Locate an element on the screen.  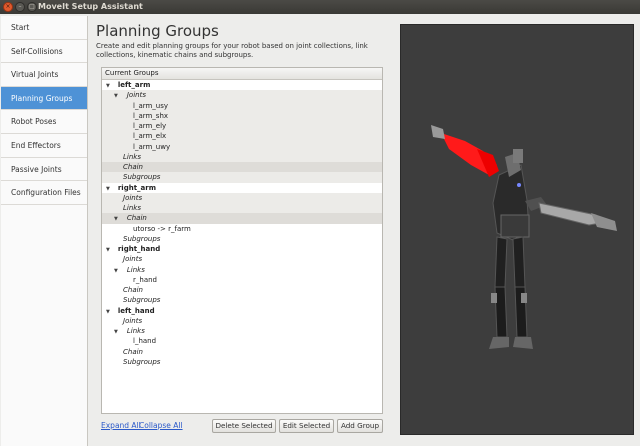
item-label: l_hand is located at coordinates (145, 341).